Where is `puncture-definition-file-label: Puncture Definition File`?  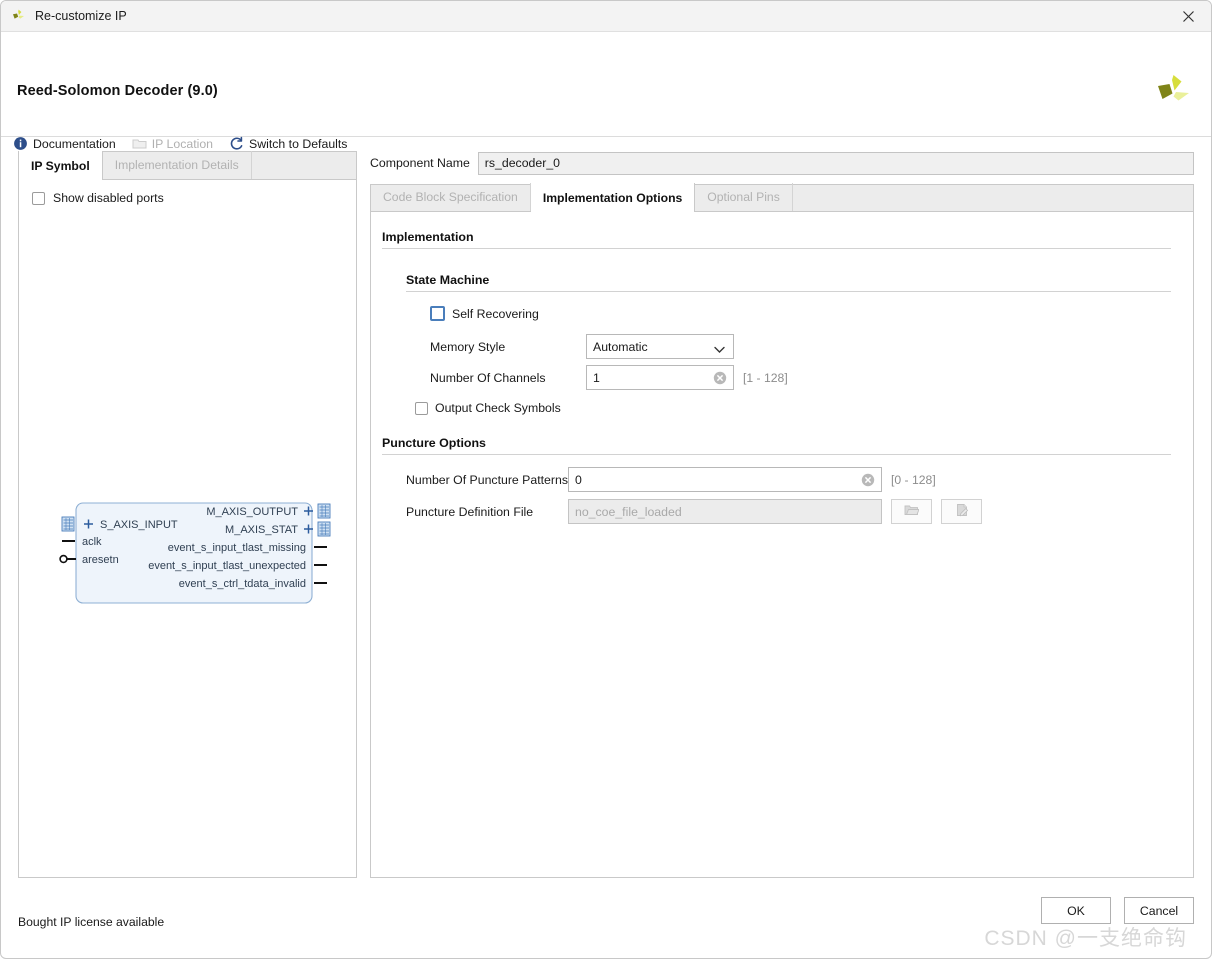
puncture-definition-file-label: Puncture Definition File is located at coordinates (470, 511).